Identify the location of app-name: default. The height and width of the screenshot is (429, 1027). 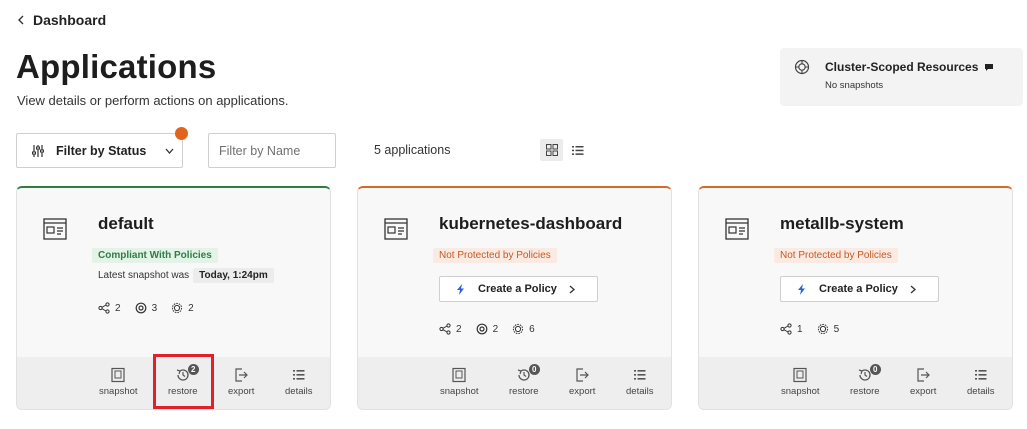
(126, 224).